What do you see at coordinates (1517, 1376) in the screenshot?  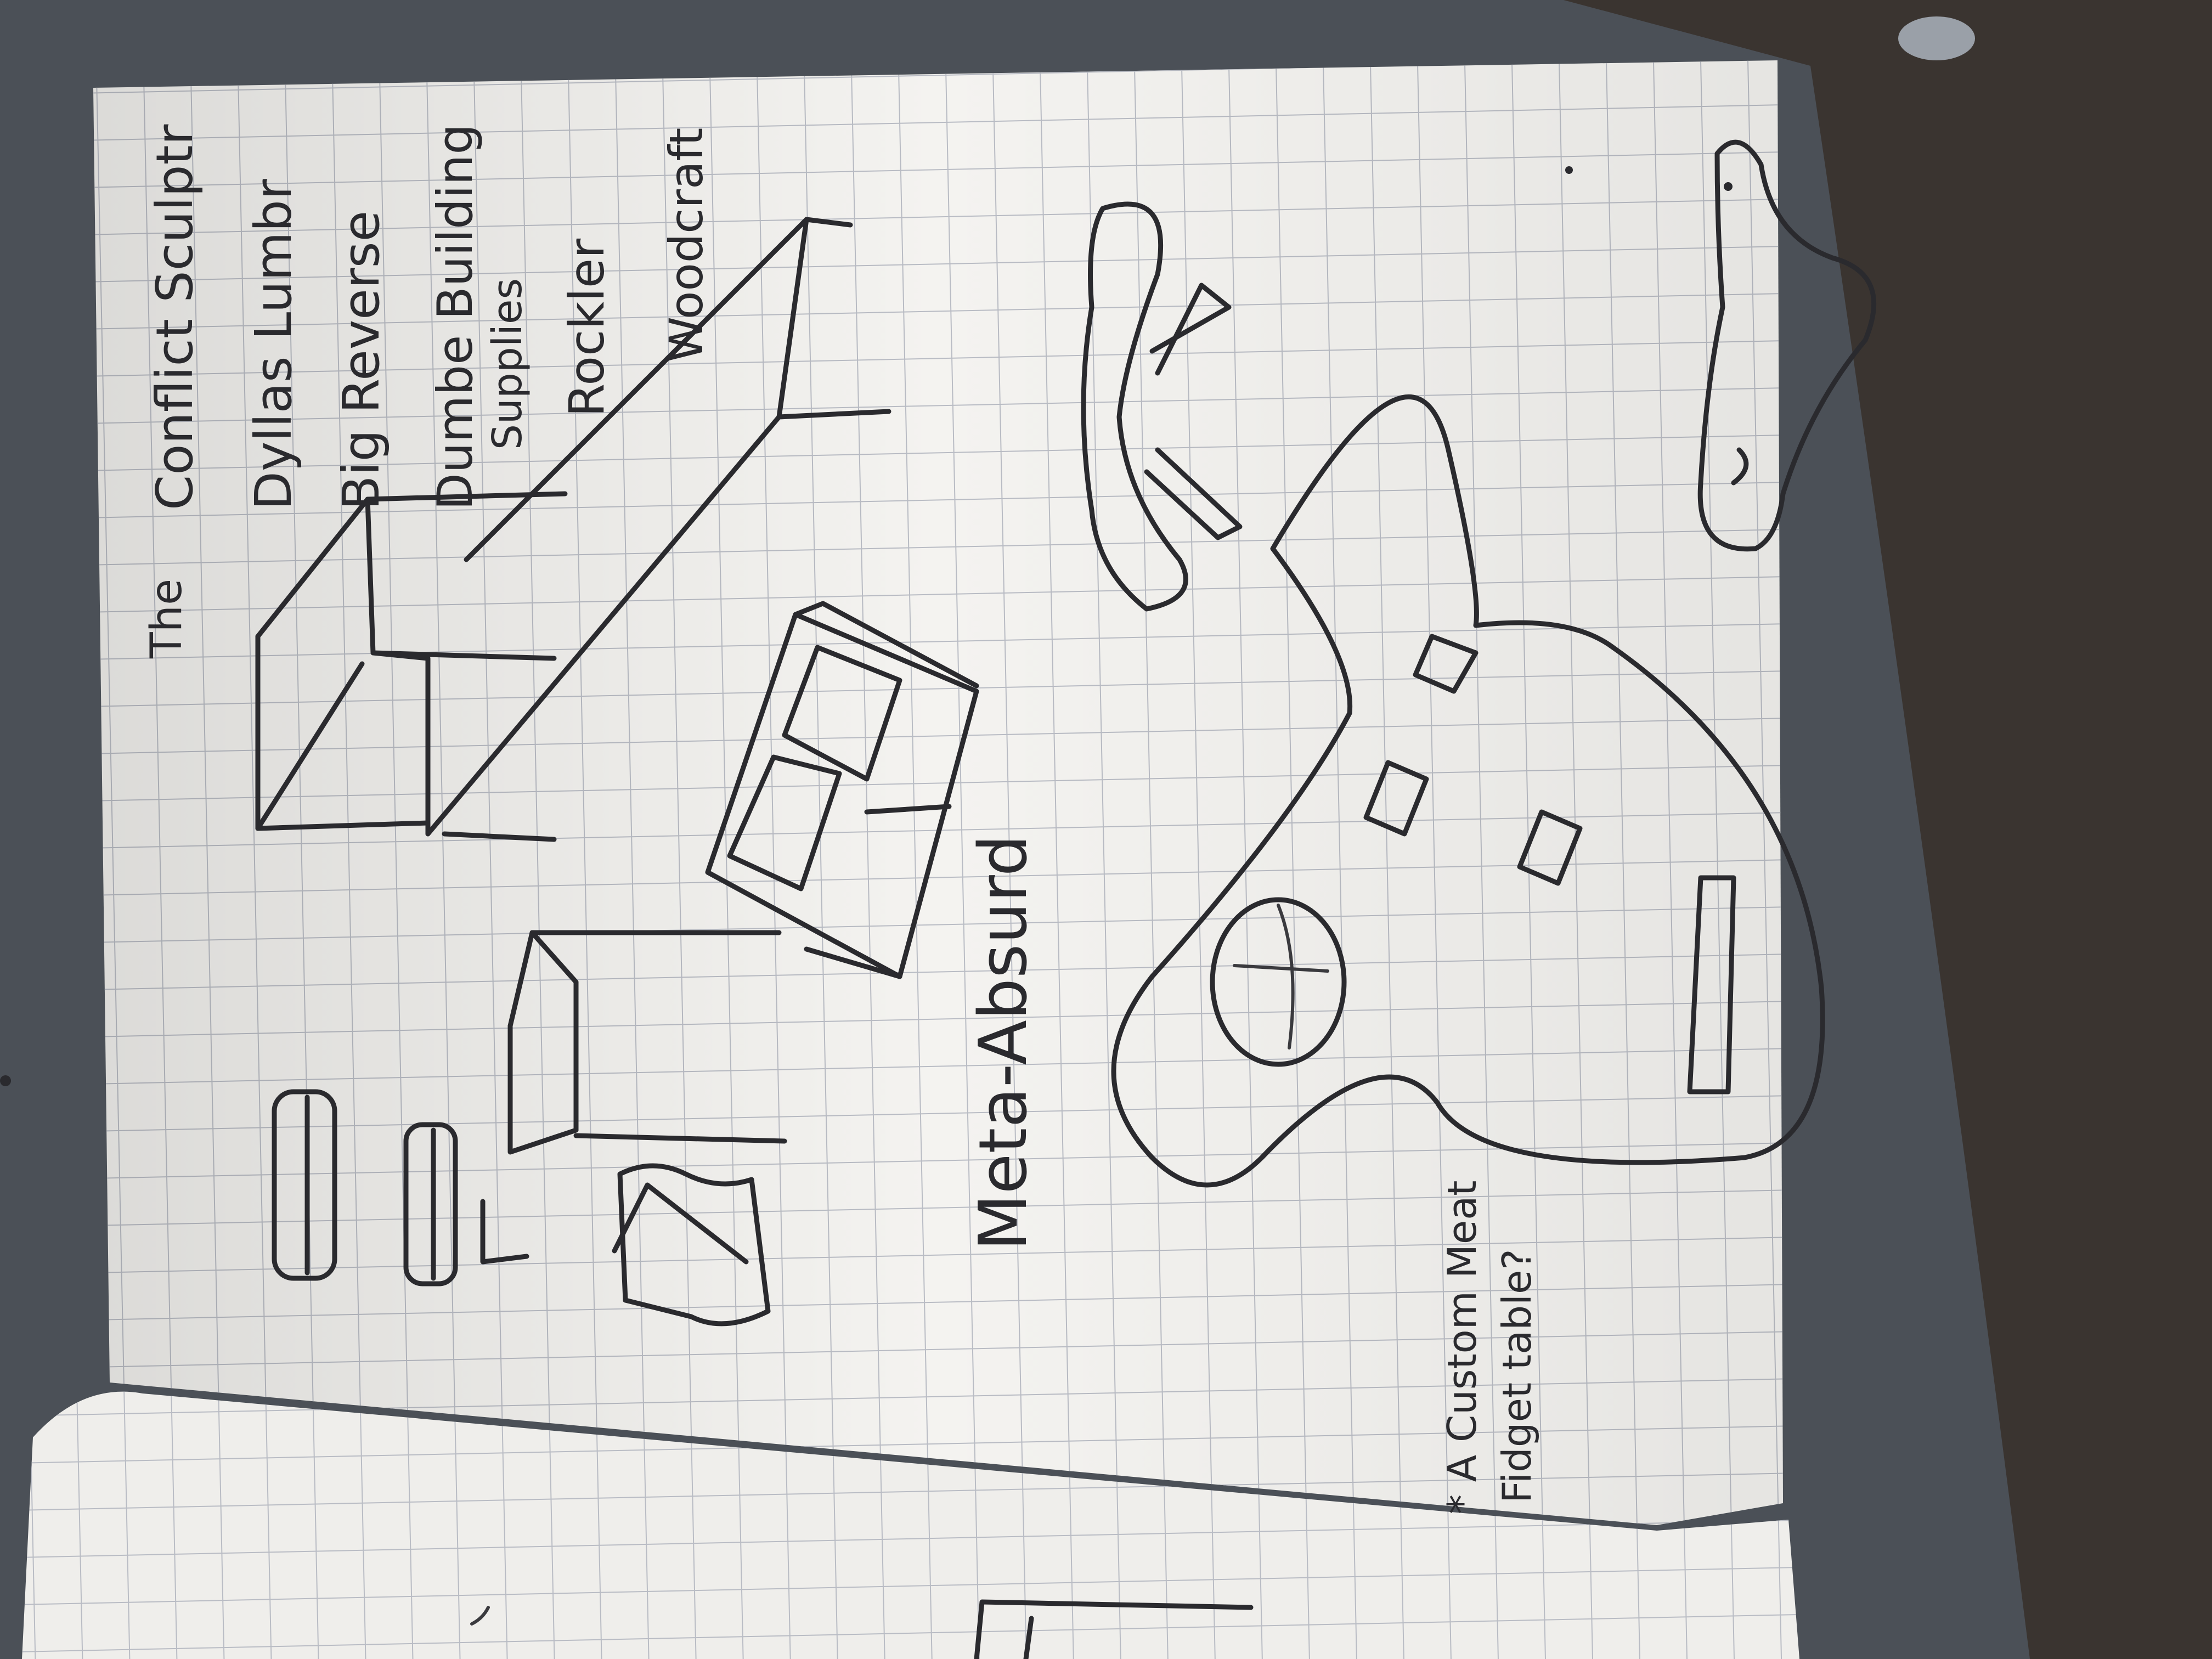 I see `note-line-2: Fidget table?` at bounding box center [1517, 1376].